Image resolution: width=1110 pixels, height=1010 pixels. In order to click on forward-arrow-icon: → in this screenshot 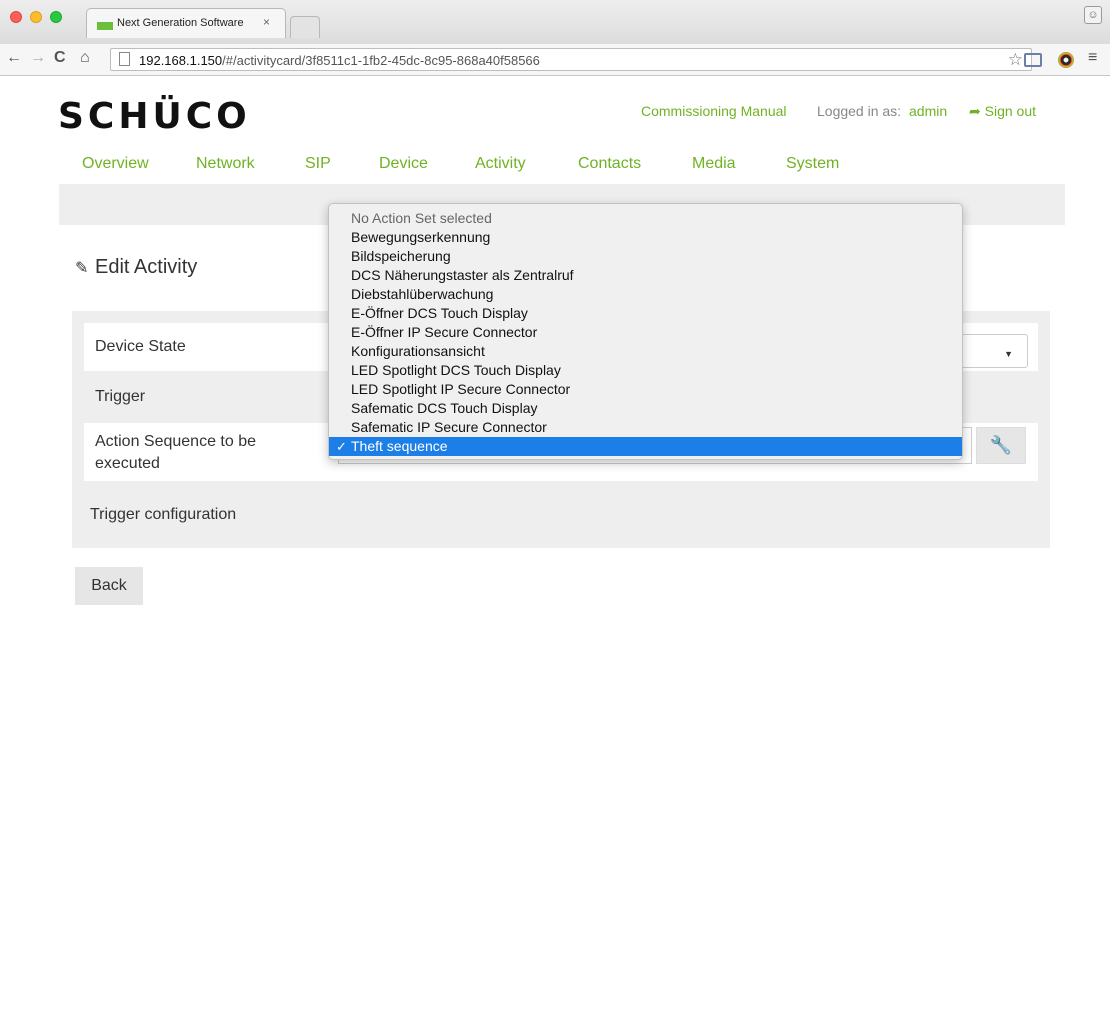, I will do `click(38, 58)`.